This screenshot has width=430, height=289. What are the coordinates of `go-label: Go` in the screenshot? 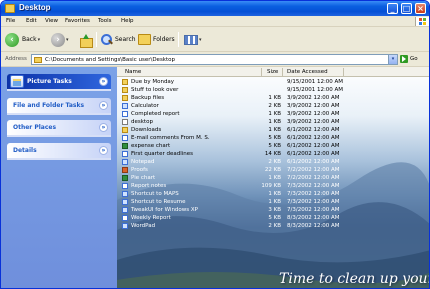 It's located at (414, 59).